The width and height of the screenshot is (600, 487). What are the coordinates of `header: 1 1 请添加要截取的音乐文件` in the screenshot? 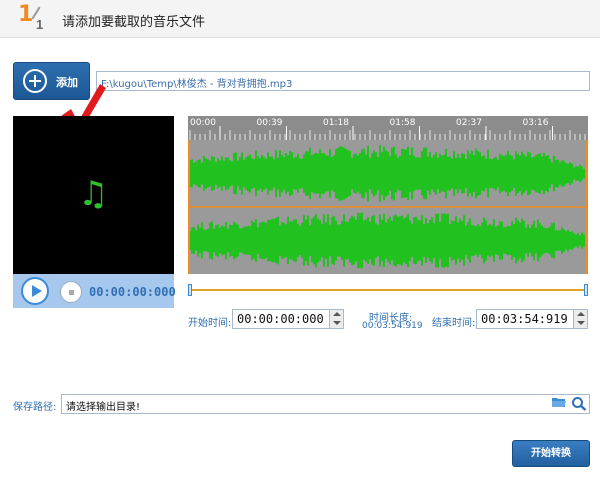 It's located at (300, 19).